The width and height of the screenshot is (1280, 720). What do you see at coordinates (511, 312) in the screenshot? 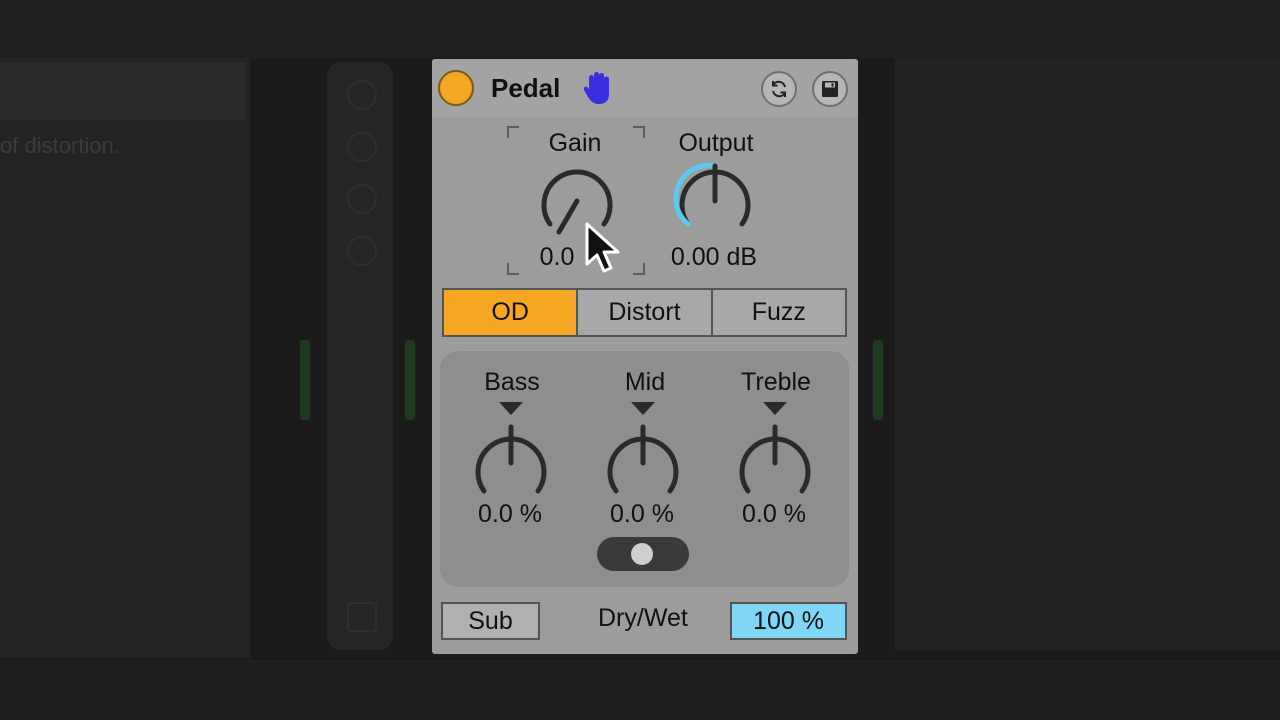
I see `mode-od-button: OD` at bounding box center [511, 312].